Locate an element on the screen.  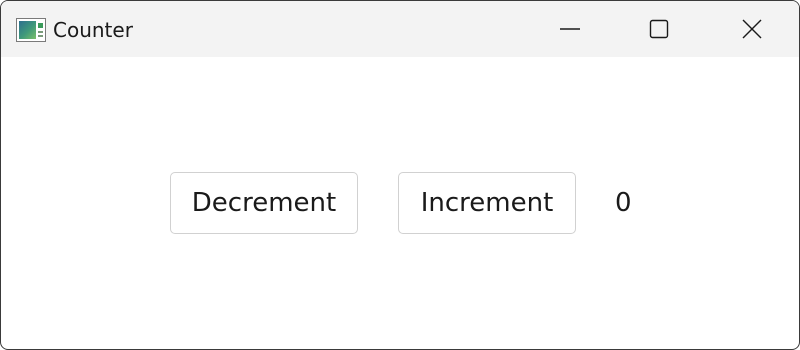
increment-button: Increment is located at coordinates (487, 203).